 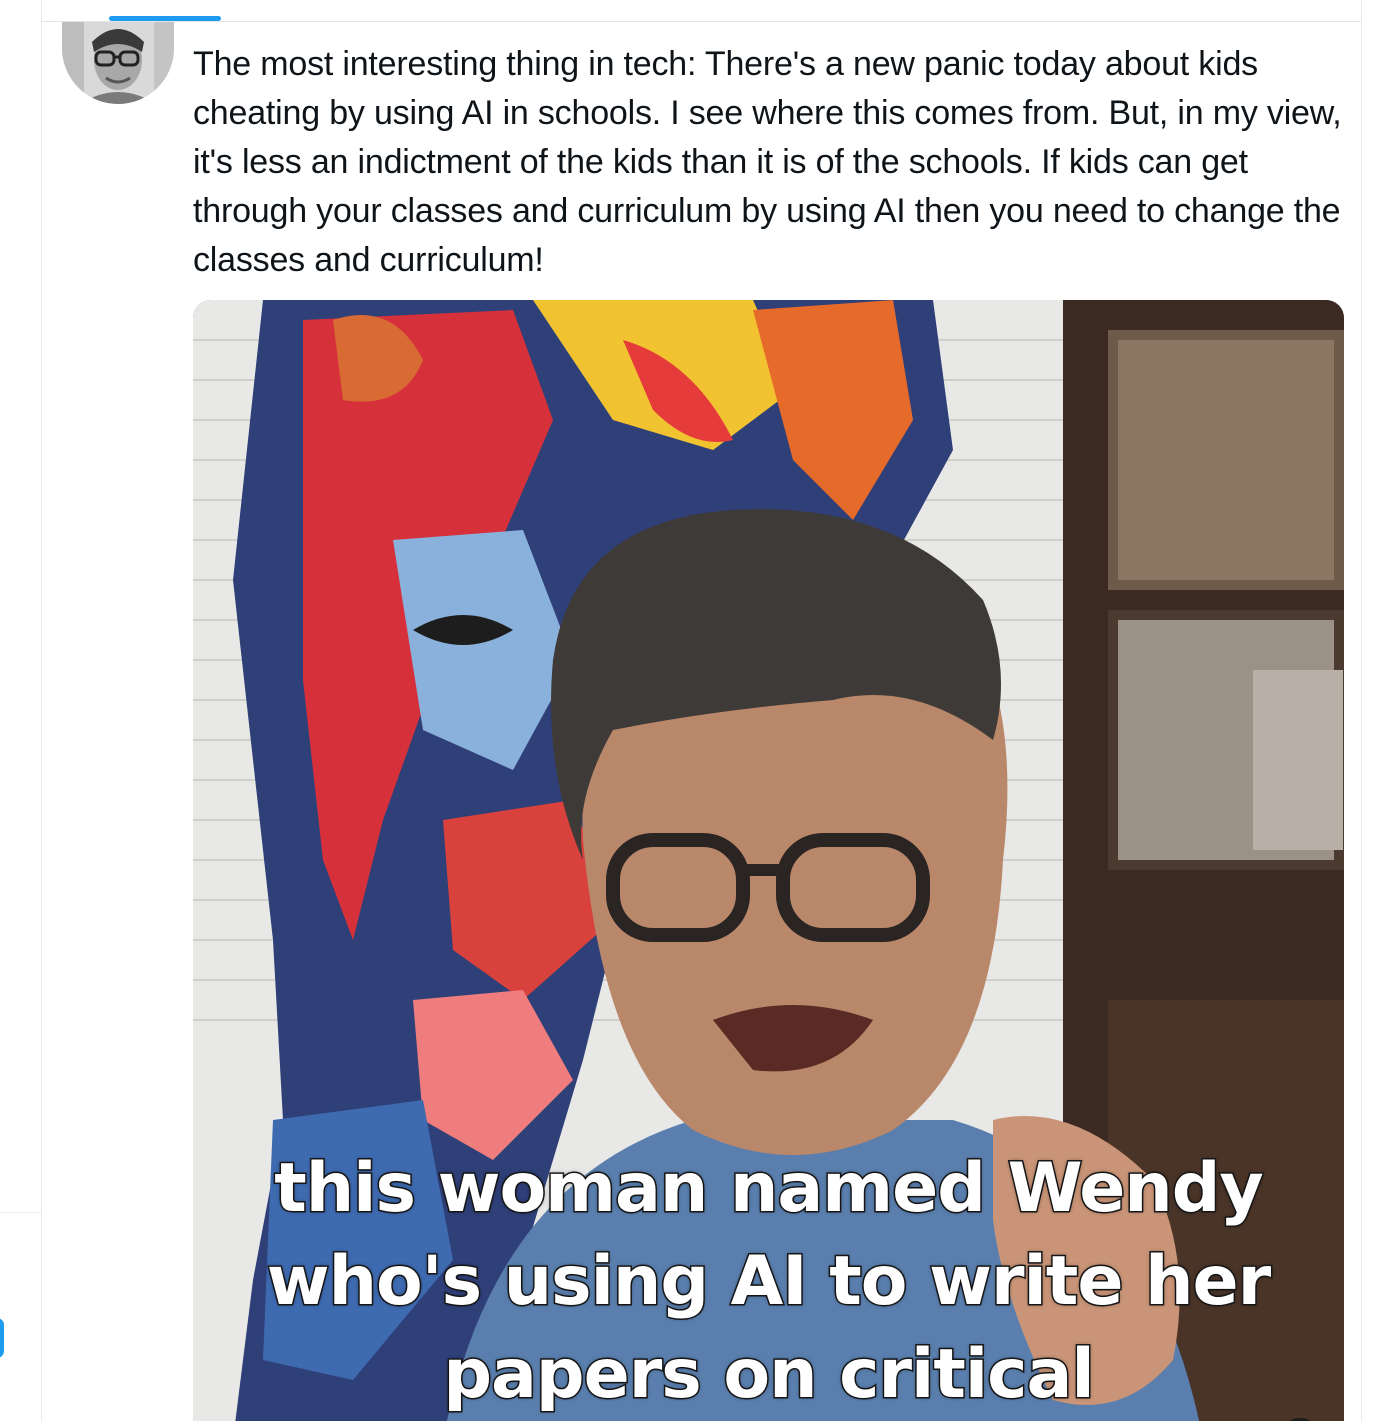 I want to click on caption-line: this woman named Wendy, so click(x=769, y=1189).